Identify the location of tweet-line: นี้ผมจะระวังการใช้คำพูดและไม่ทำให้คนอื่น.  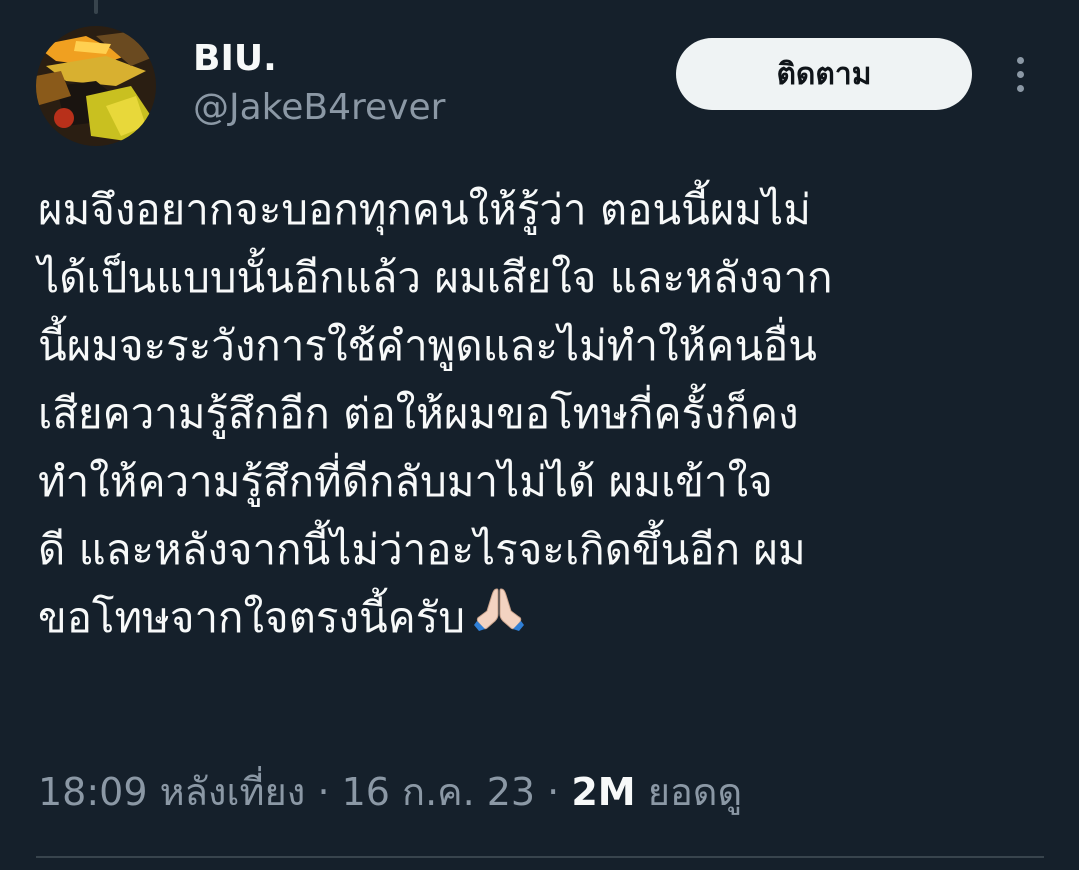
(427, 345).